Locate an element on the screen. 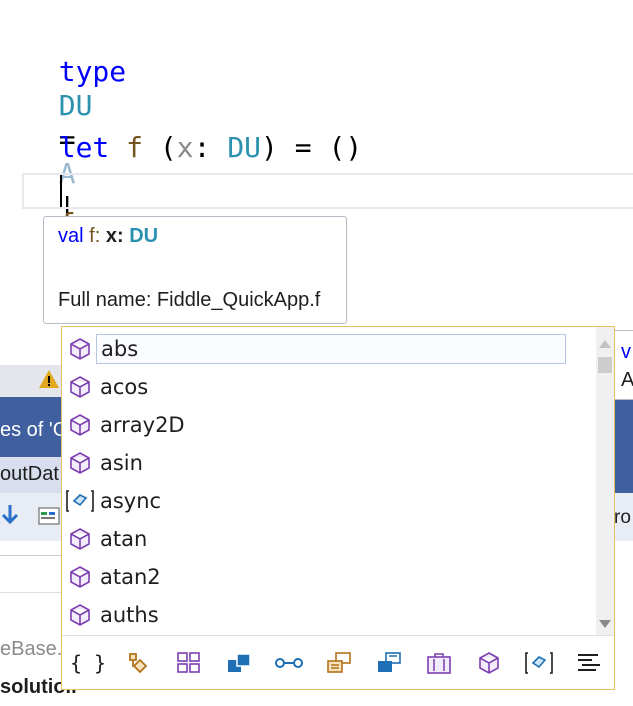 Image resolution: width=633 pixels, height=706 pixels. param-type: DU is located at coordinates (244, 147).